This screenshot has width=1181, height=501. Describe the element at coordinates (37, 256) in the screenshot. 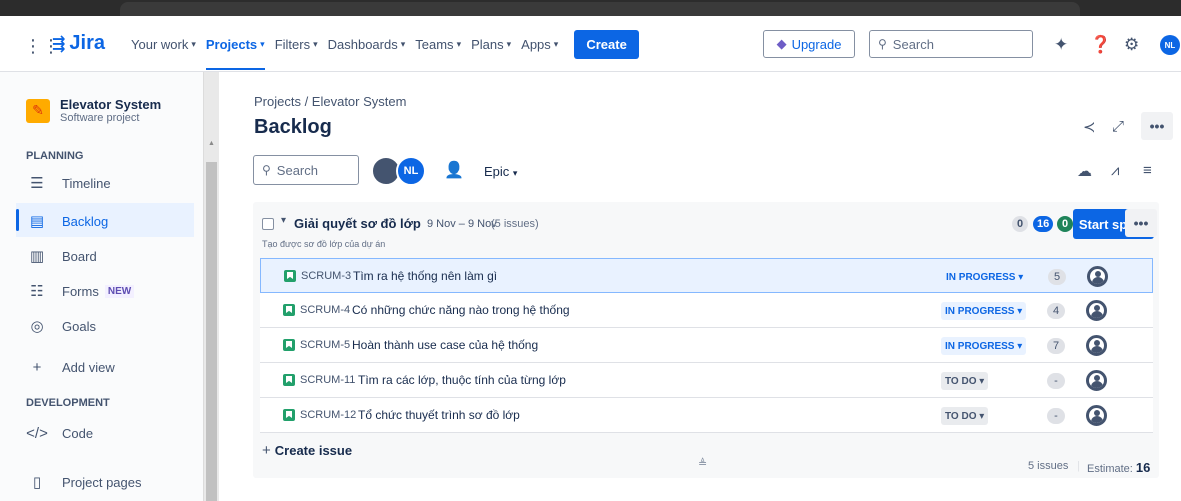

I see `board-icon: ▥` at that location.